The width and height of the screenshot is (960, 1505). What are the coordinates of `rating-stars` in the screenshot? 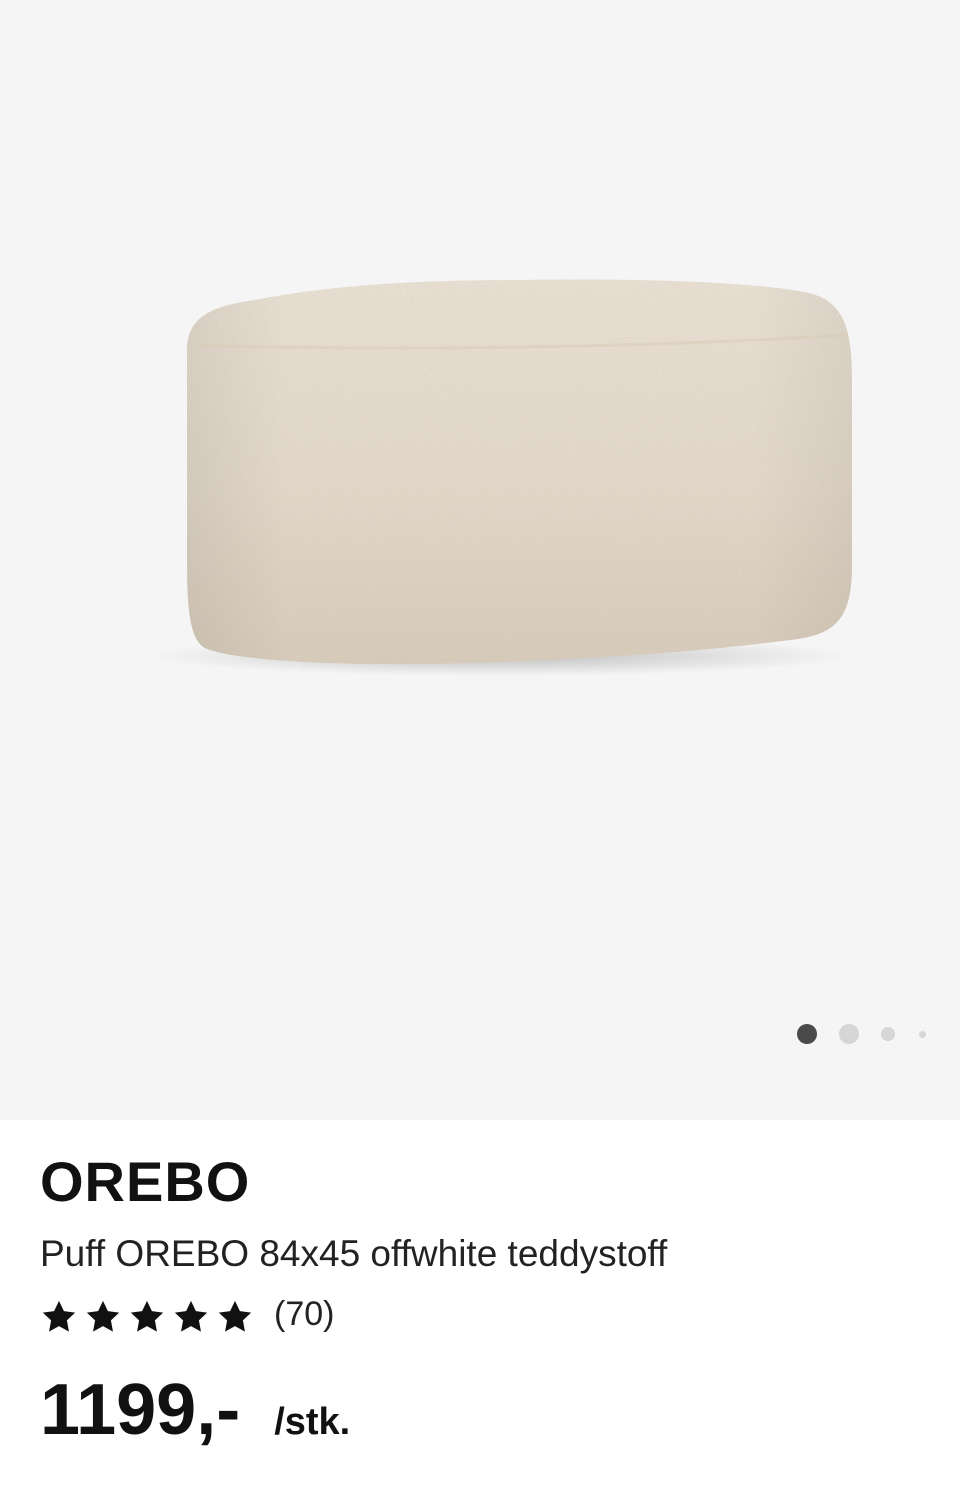 It's located at (150, 1317).